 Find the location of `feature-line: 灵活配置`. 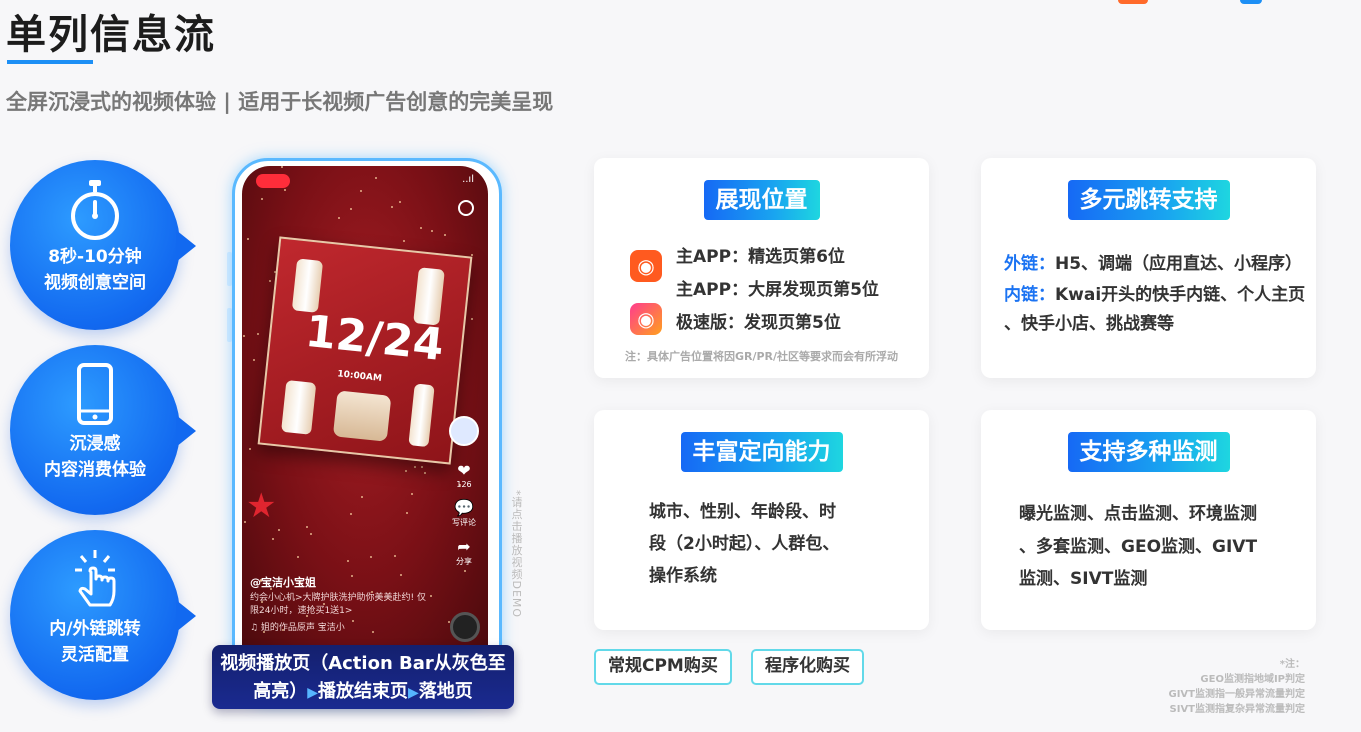

feature-line: 灵活配置 is located at coordinates (95, 655).